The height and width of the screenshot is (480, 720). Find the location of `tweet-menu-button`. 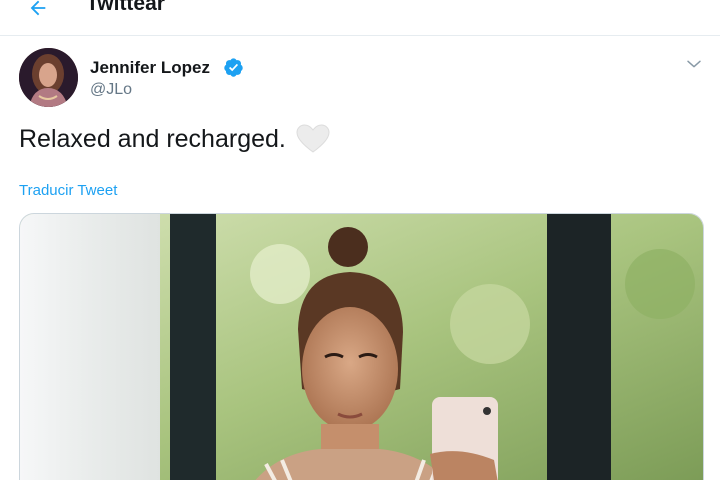

tweet-menu-button is located at coordinates (694, 64).